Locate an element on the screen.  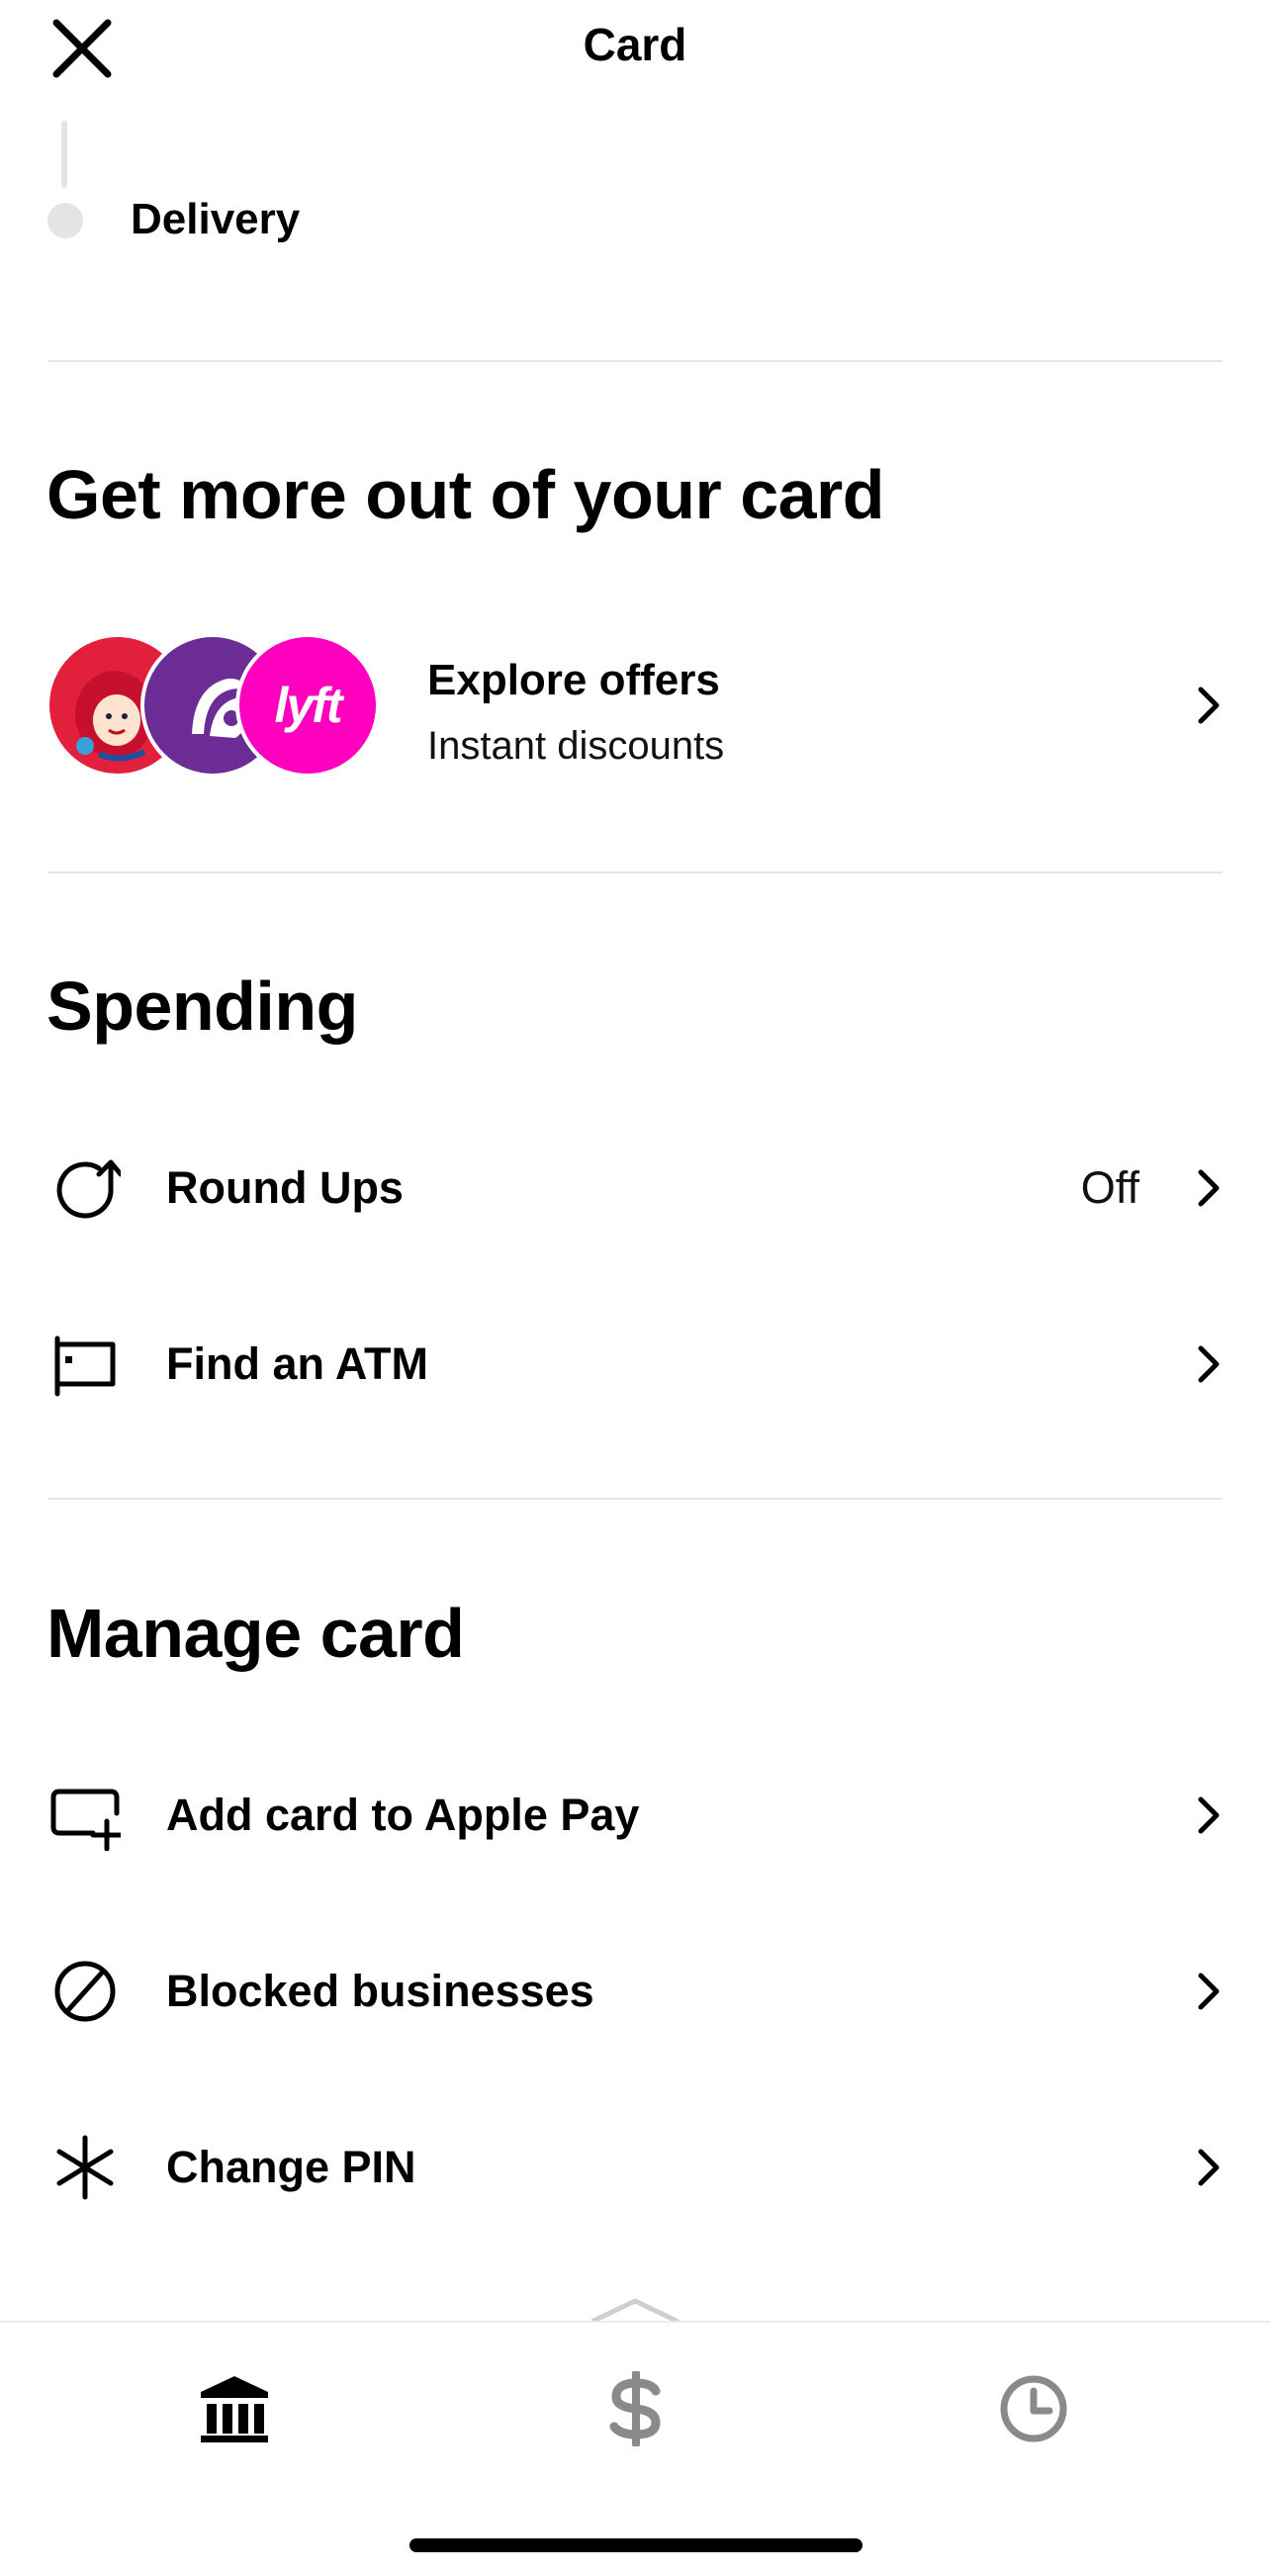
lyft-logo: lyft is located at coordinates (308, 706).